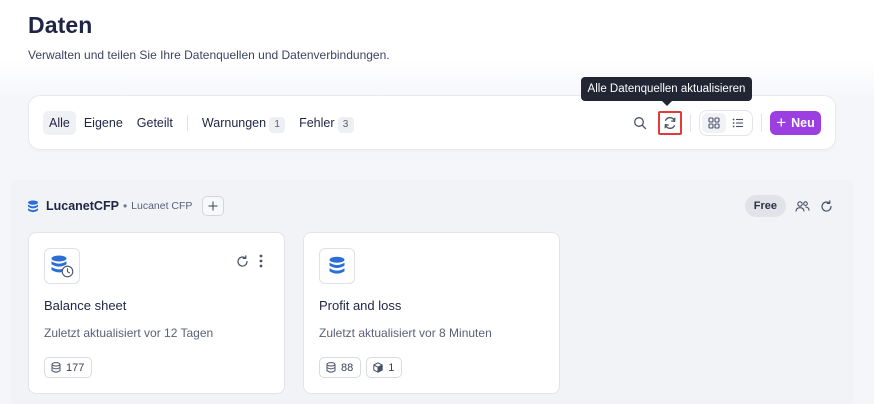 The image size is (874, 404). I want to click on more-vertical-icon, so click(261, 261).